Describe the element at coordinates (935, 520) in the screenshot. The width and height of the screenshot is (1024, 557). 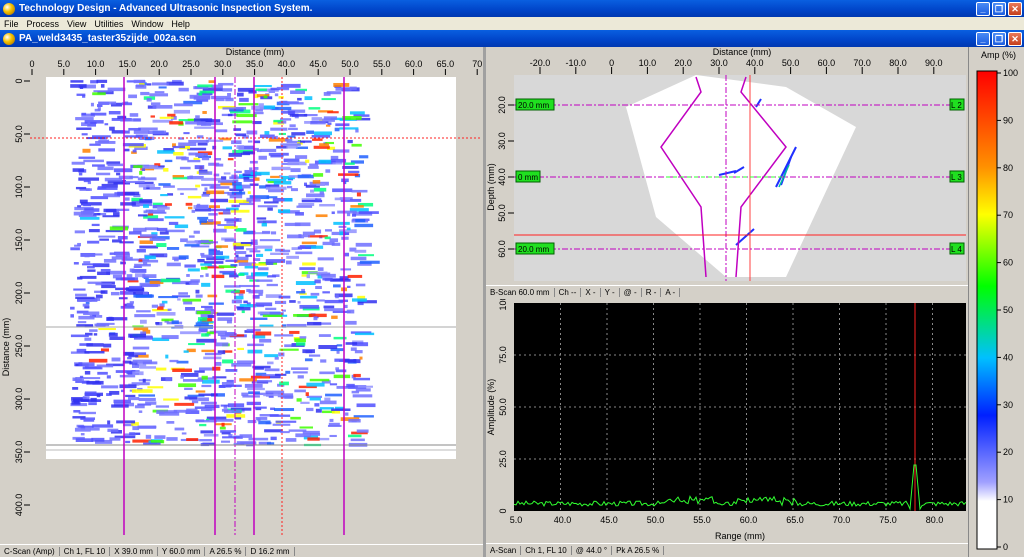
I see `ascan-x-tick: 80.0` at that location.